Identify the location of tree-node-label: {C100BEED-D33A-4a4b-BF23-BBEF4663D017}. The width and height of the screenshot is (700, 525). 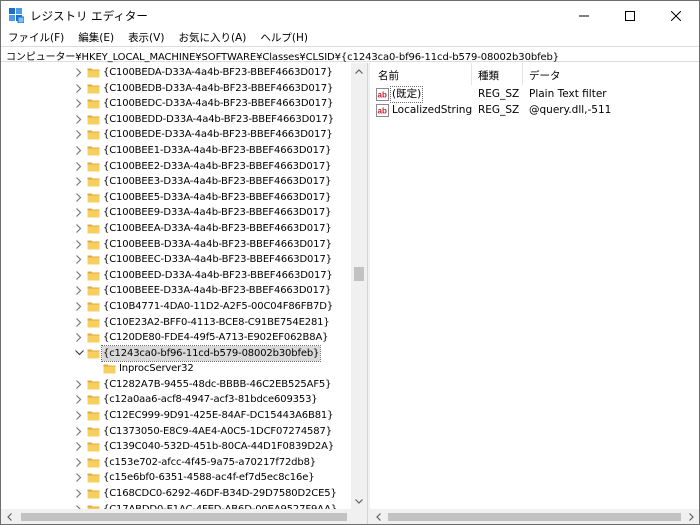
(218, 276).